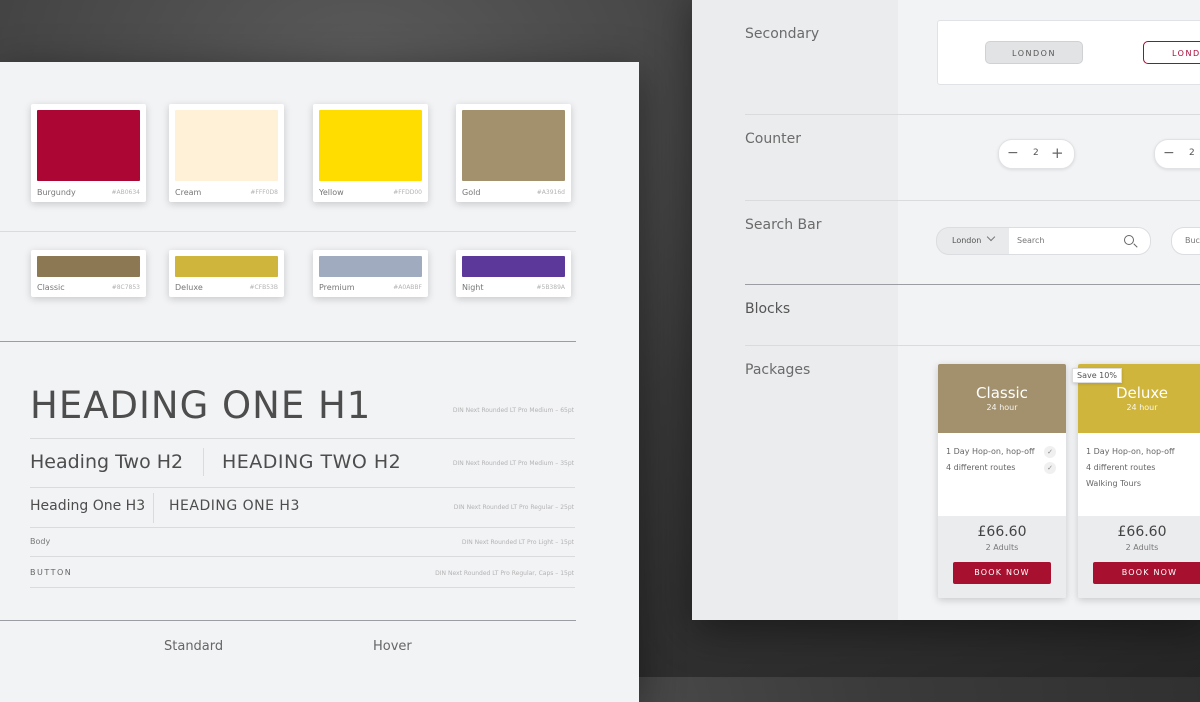  Describe the element at coordinates (991, 237) in the screenshot. I see `chevron-down-icon` at that location.